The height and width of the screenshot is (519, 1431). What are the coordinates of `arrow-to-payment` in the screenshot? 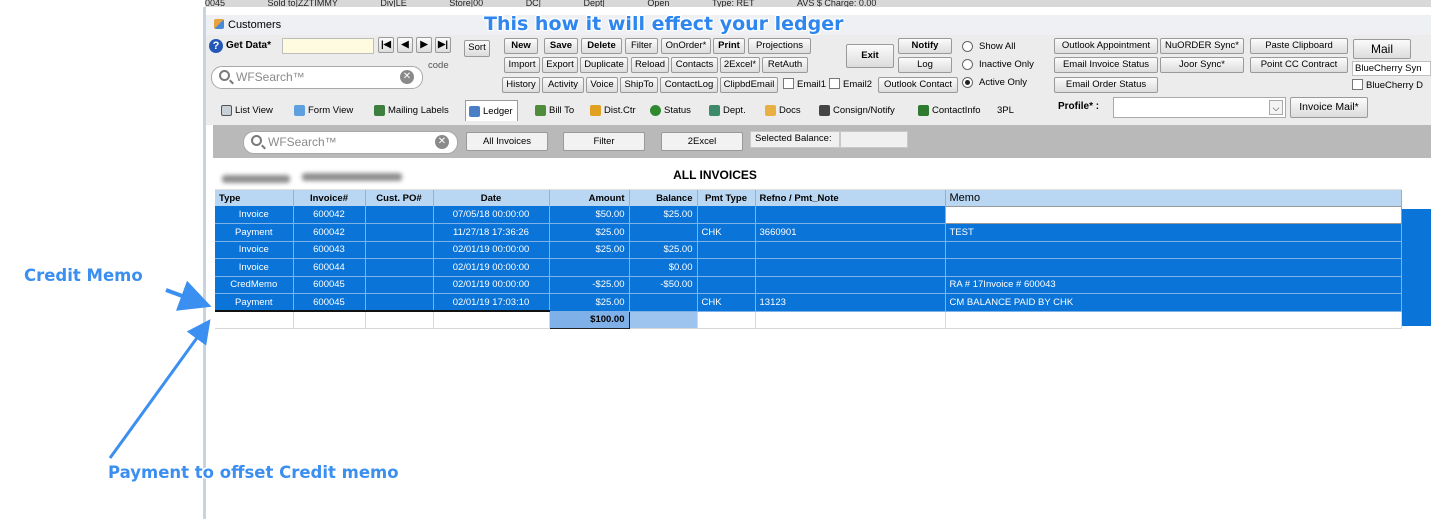 It's located at (159, 389).